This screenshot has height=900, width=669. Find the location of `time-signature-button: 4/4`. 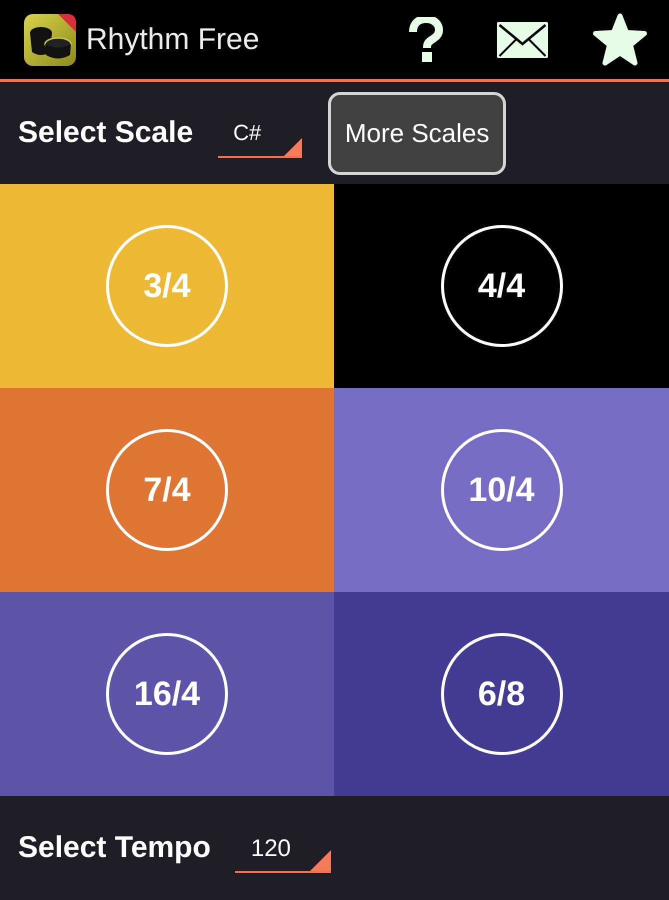

time-signature-button: 4/4 is located at coordinates (501, 286).